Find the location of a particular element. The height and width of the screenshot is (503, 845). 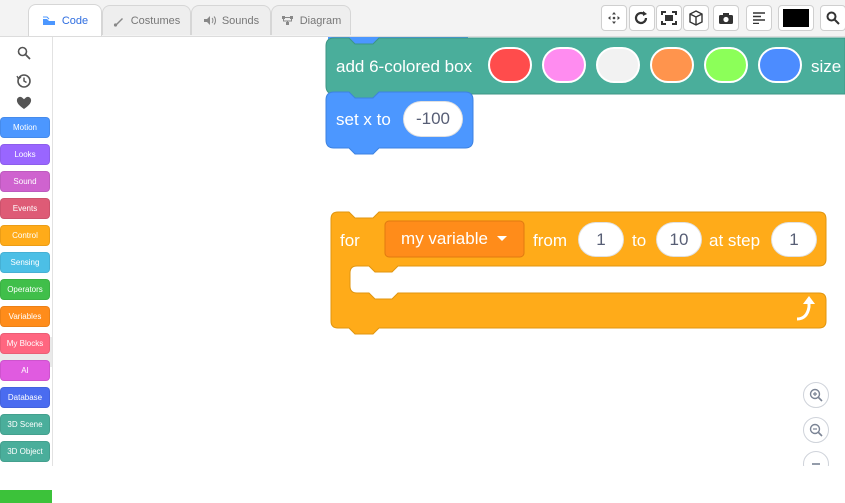

cube-button is located at coordinates (696, 18).